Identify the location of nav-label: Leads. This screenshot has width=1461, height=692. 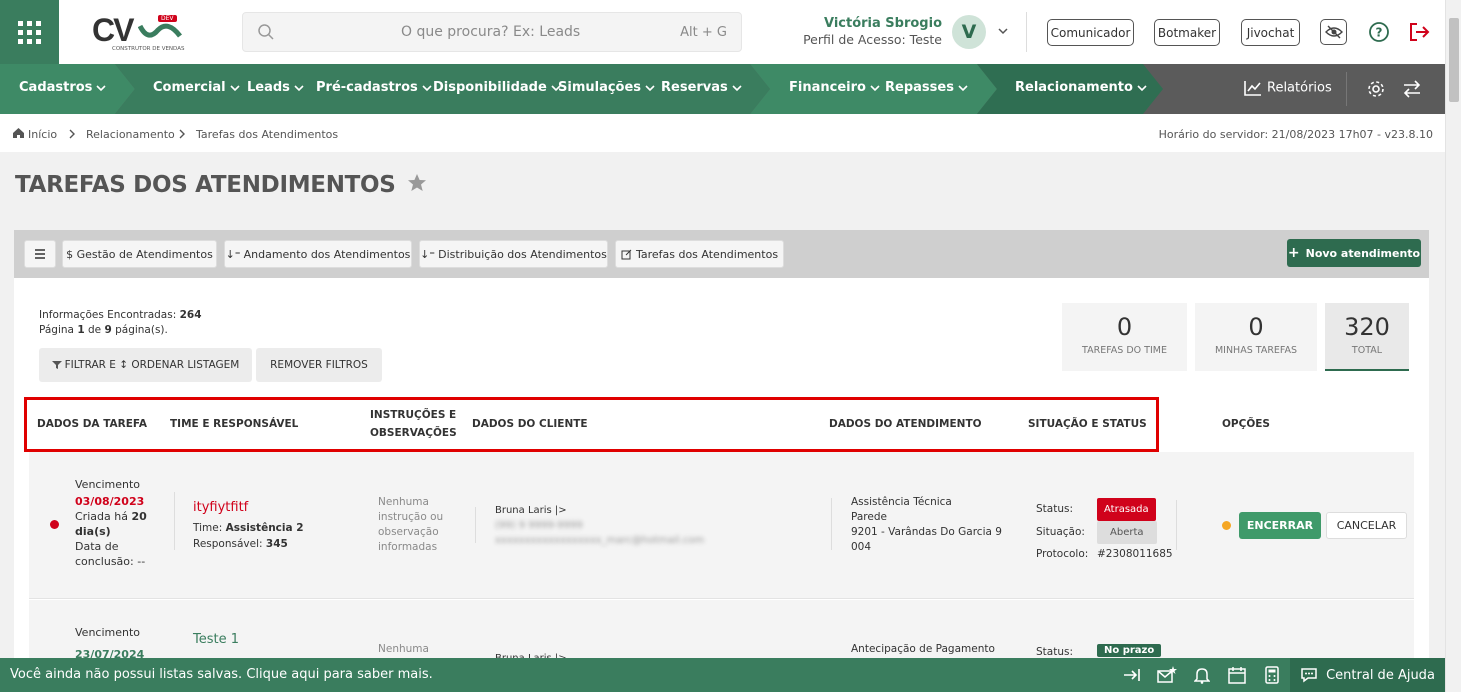
(268, 87).